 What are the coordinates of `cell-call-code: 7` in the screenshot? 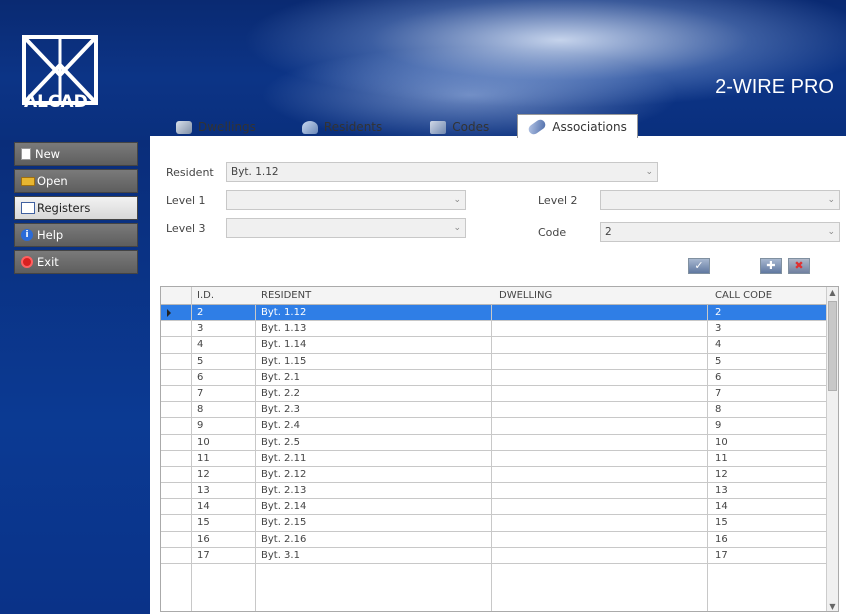 It's located at (718, 393).